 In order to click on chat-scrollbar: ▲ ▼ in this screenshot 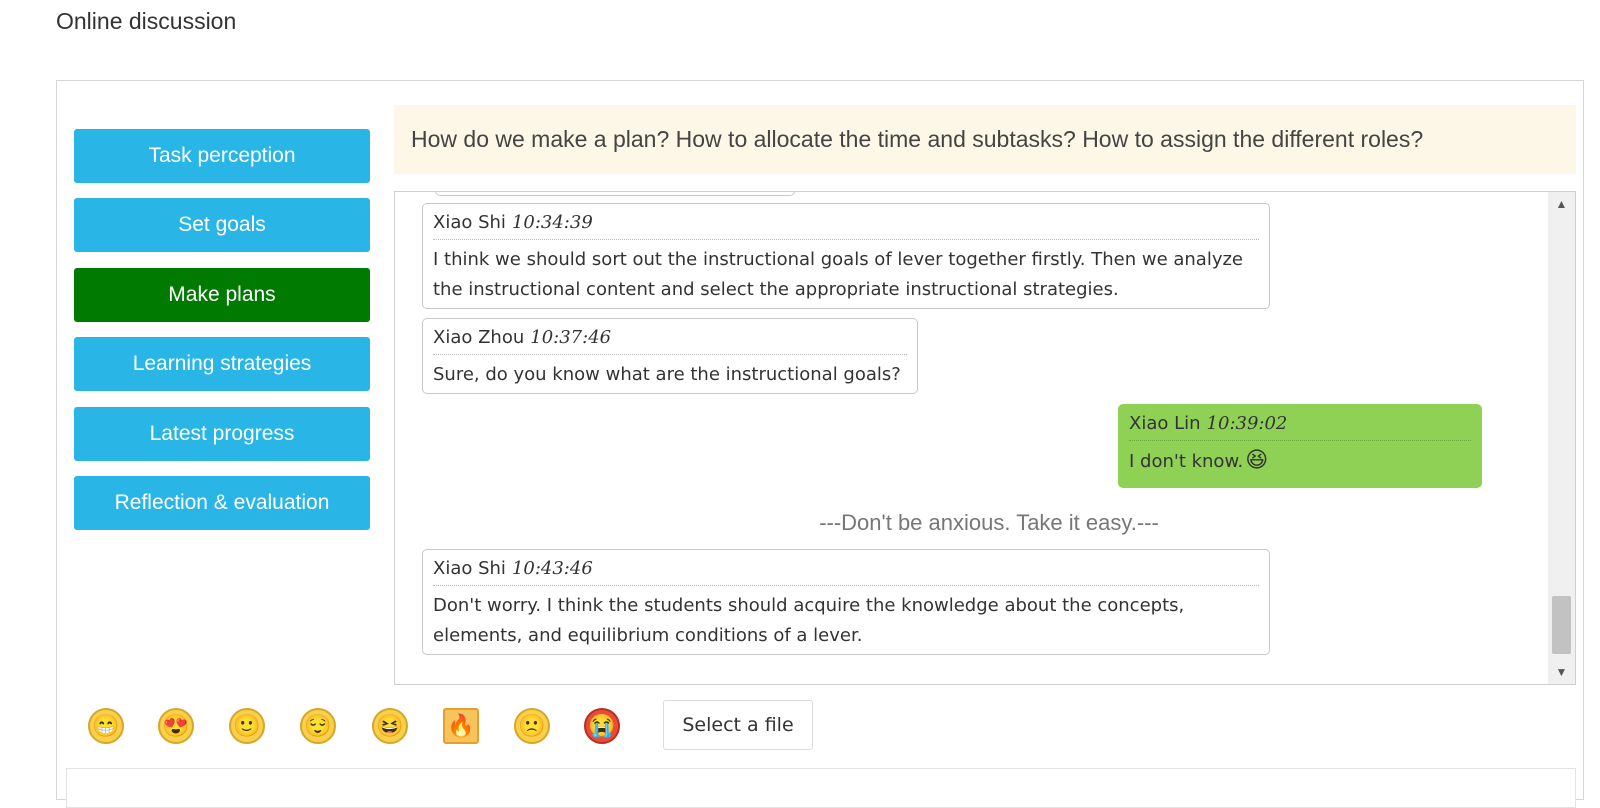, I will do `click(1561, 438)`.